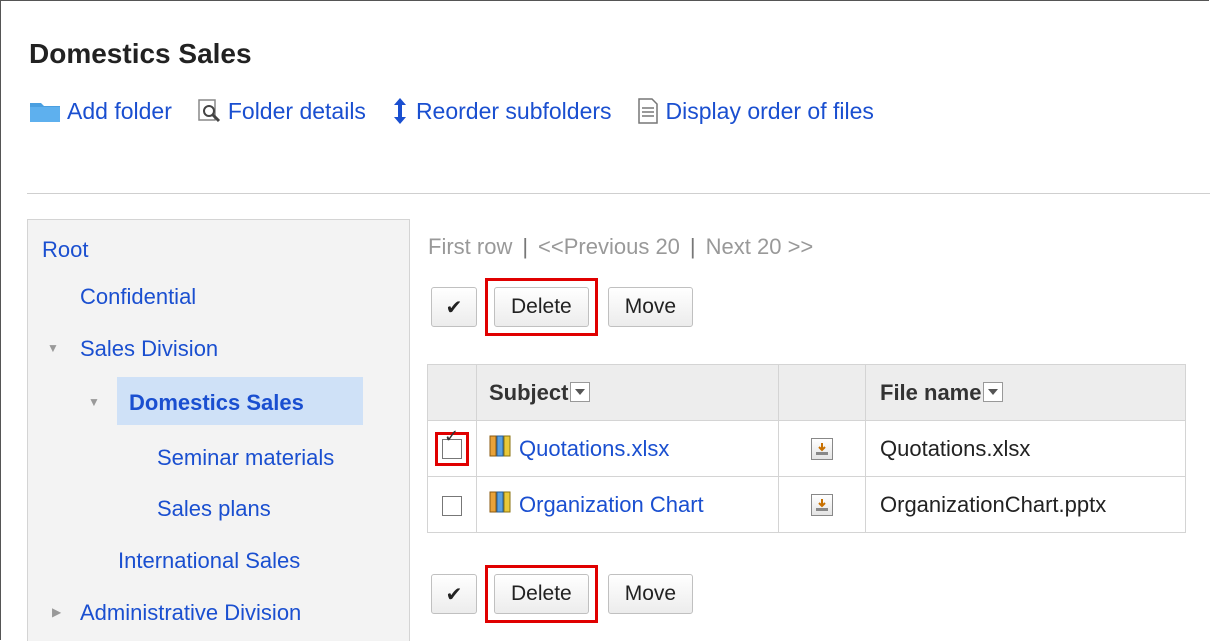 The image size is (1210, 641). What do you see at coordinates (931, 392) in the screenshot?
I see `header-file-name-label: File name` at bounding box center [931, 392].